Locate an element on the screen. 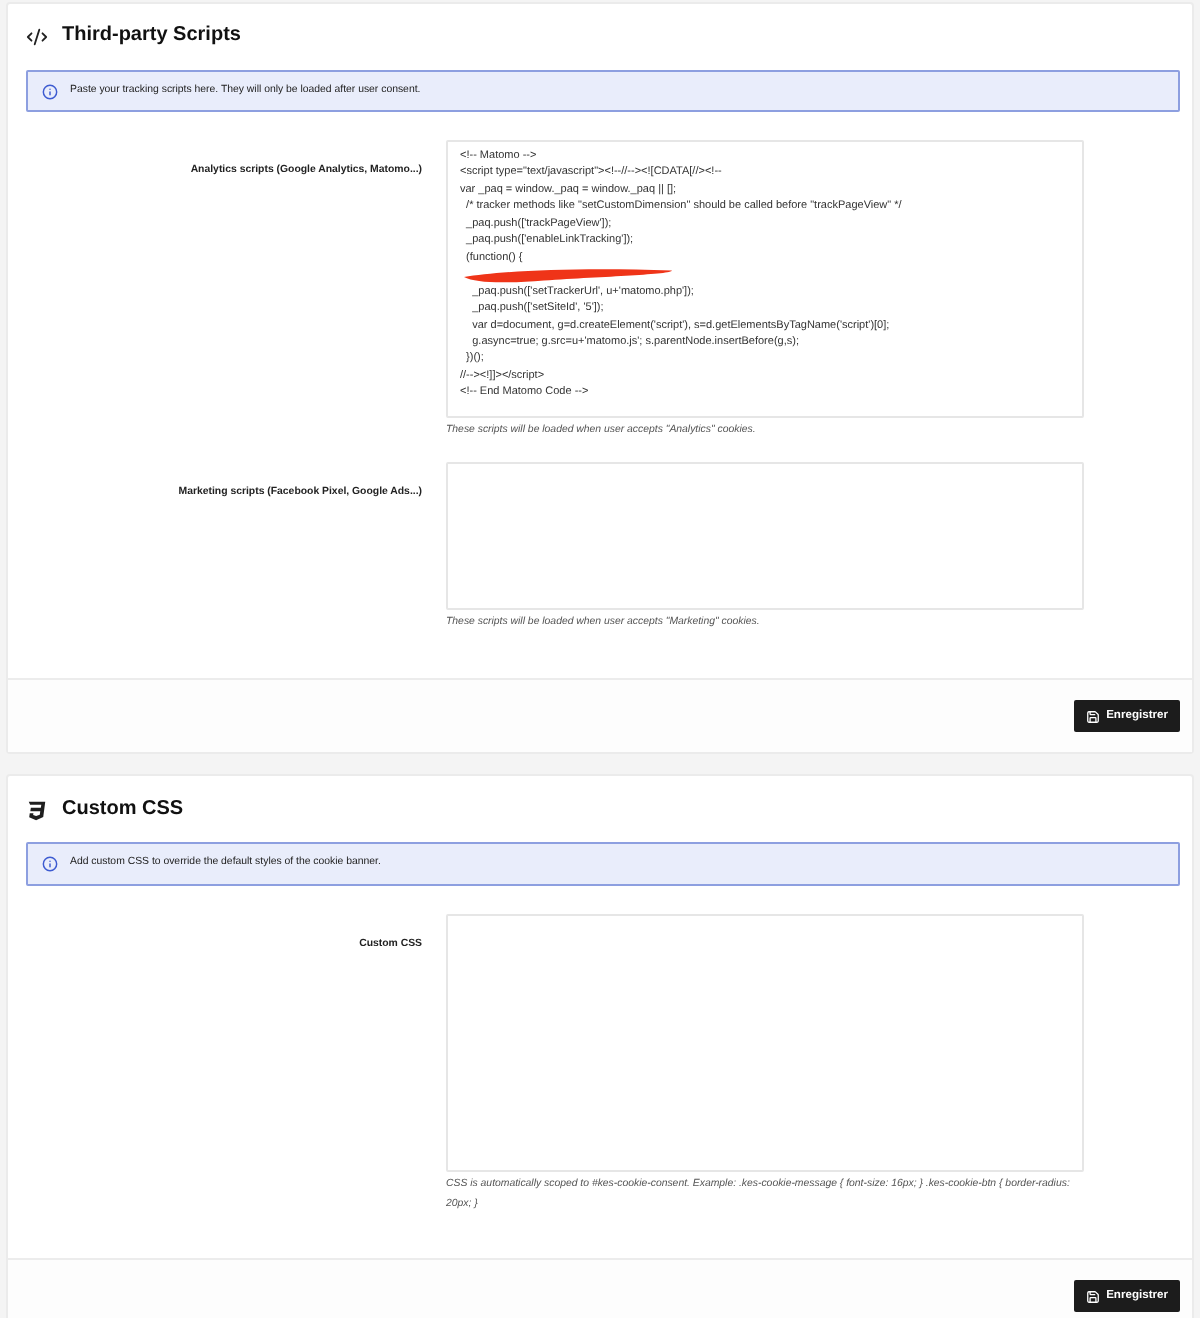 This screenshot has height=1318, width=1200. css-icon is located at coordinates (37, 810).